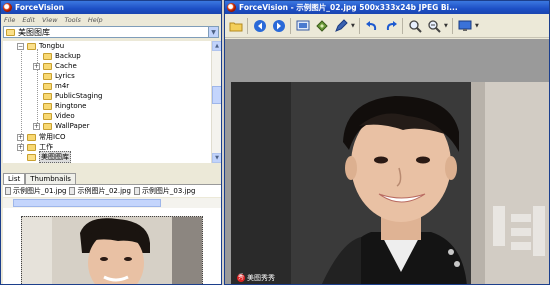 The width and height of the screenshot is (550, 285). I want to click on file-strip: 示例图片_01.jpg 示例图片_02.jpg 示例图片_03.jpg, so click(112, 190).